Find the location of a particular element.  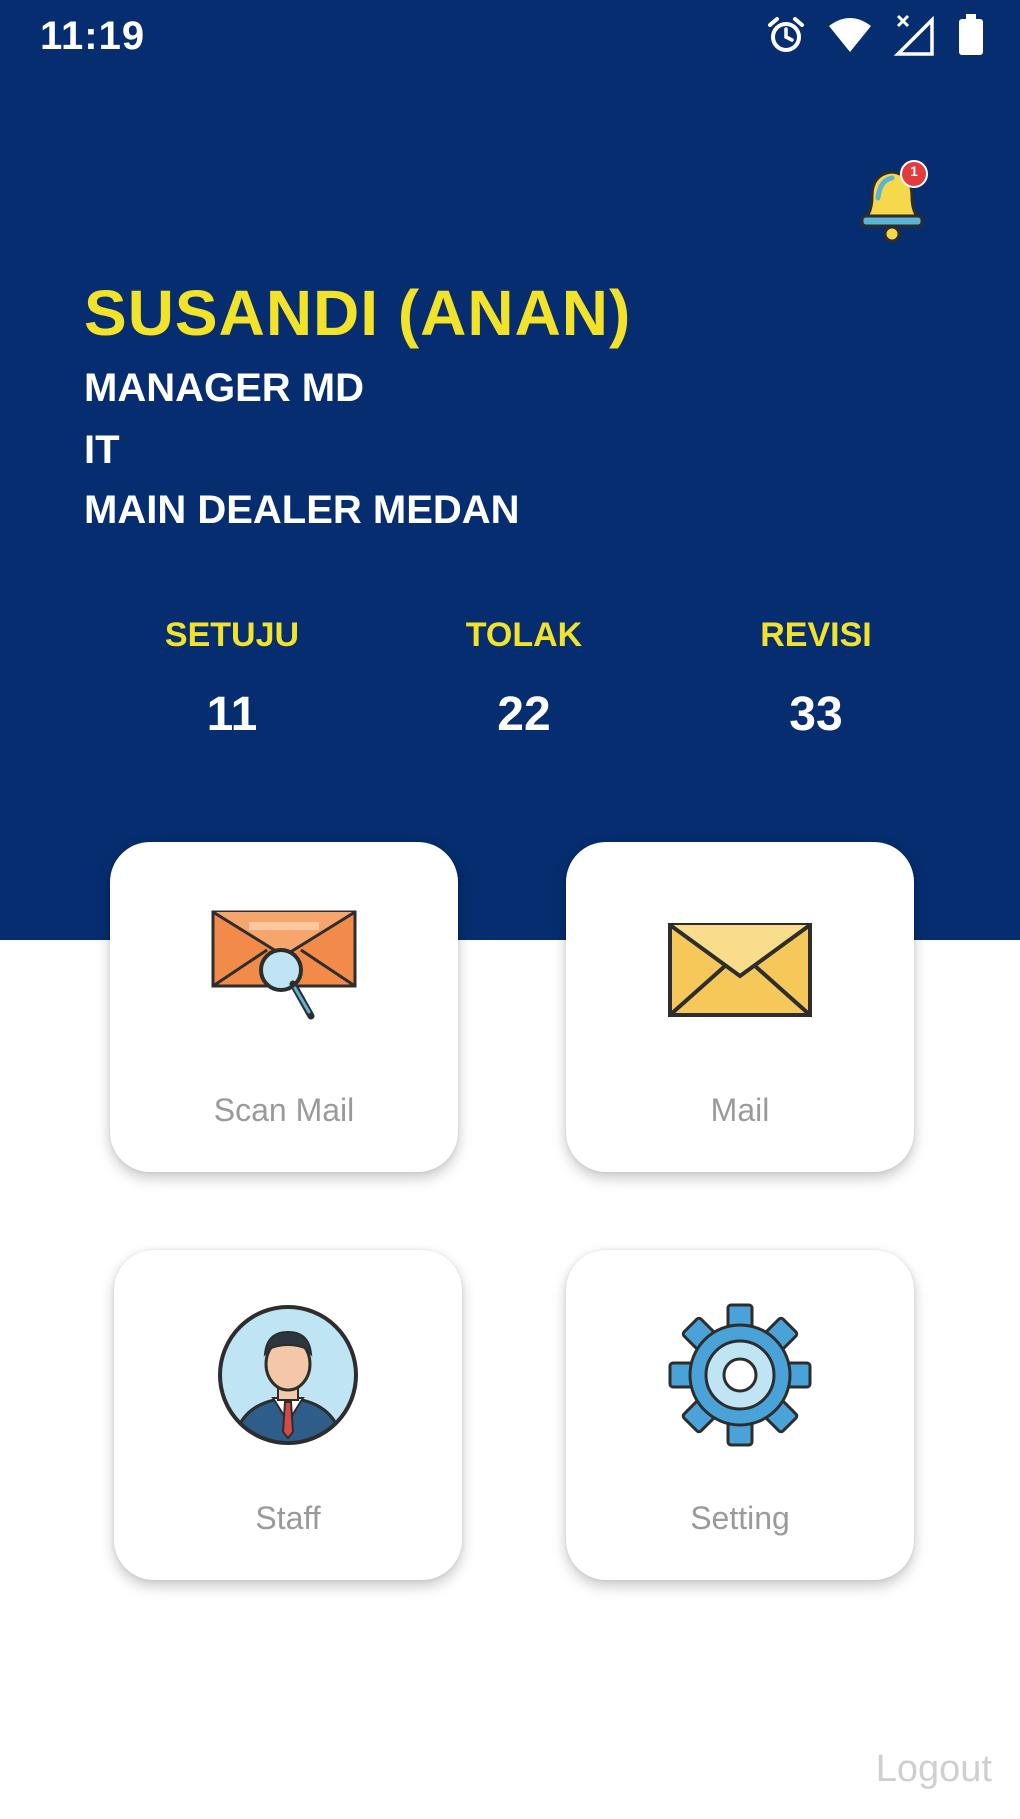

notification-badge-count: 1 is located at coordinates (914, 171).